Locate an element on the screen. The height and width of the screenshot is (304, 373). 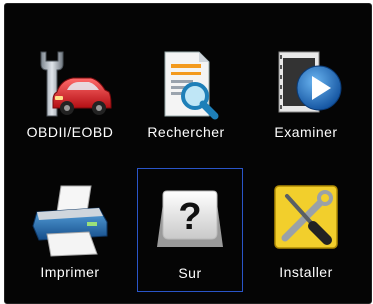
menu-item-imprimer: Imprimer is located at coordinates (70, 230).